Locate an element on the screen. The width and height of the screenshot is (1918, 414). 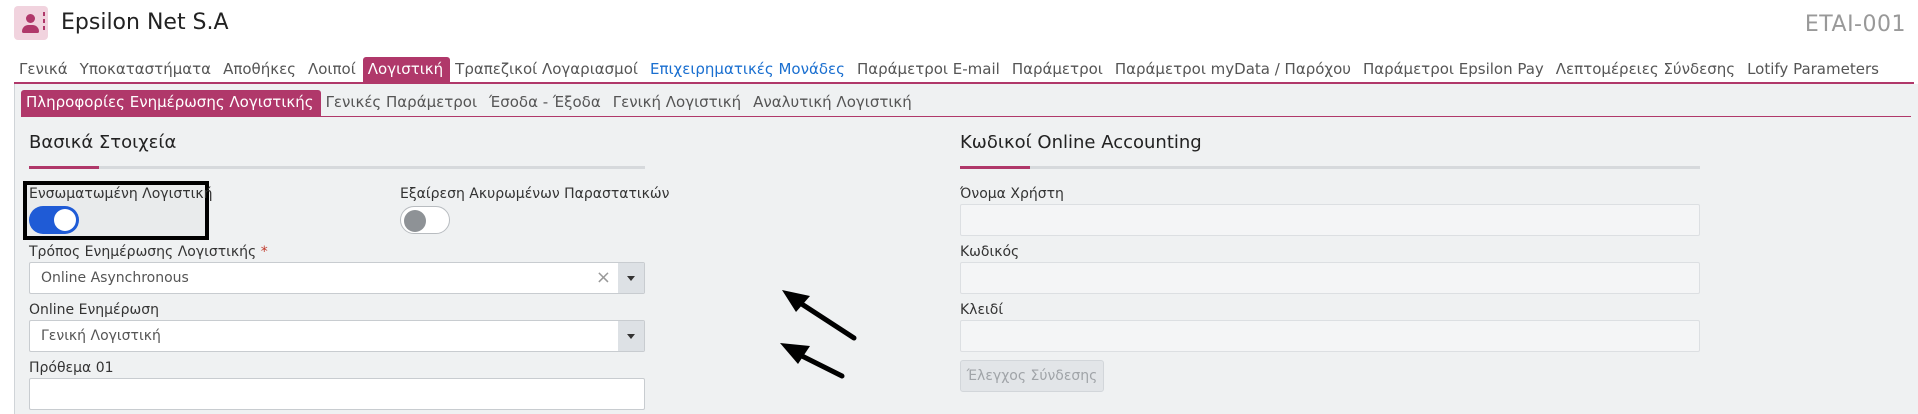
subtab-analytic-accounting: Αναλυτική Λογιστική is located at coordinates (833, 103).